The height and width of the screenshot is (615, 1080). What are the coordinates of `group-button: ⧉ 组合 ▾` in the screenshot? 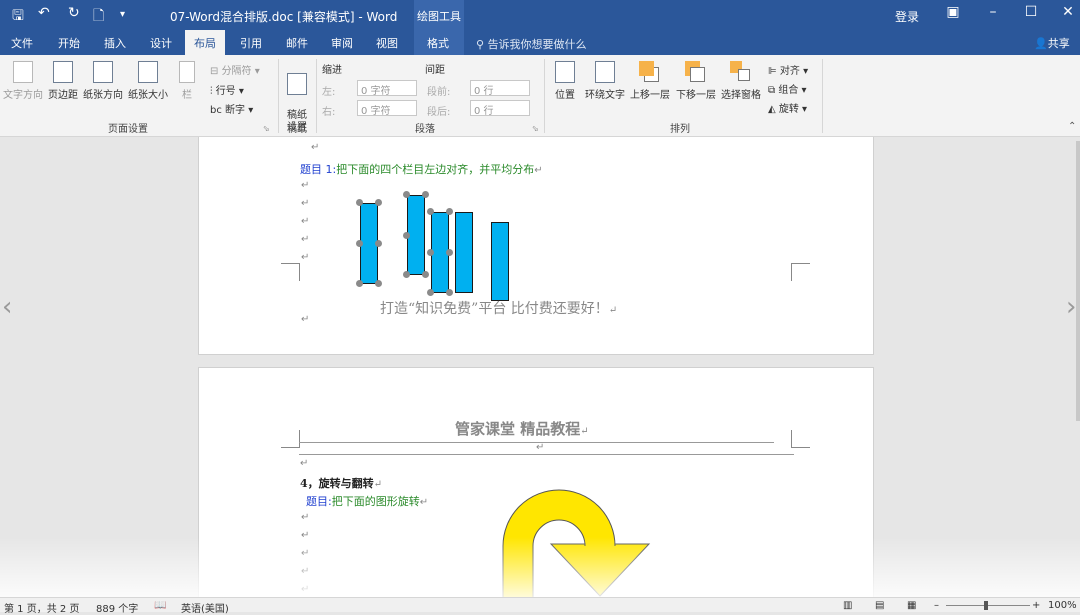 It's located at (787, 88).